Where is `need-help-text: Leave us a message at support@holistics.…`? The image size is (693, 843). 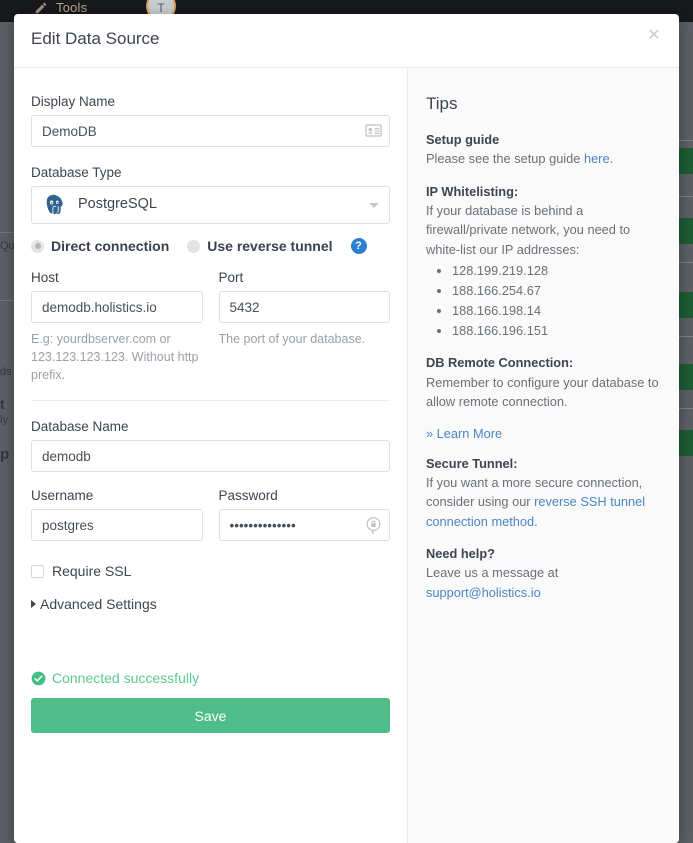
need-help-text: Leave us a message at support@holistics.… is located at coordinates (544, 582).